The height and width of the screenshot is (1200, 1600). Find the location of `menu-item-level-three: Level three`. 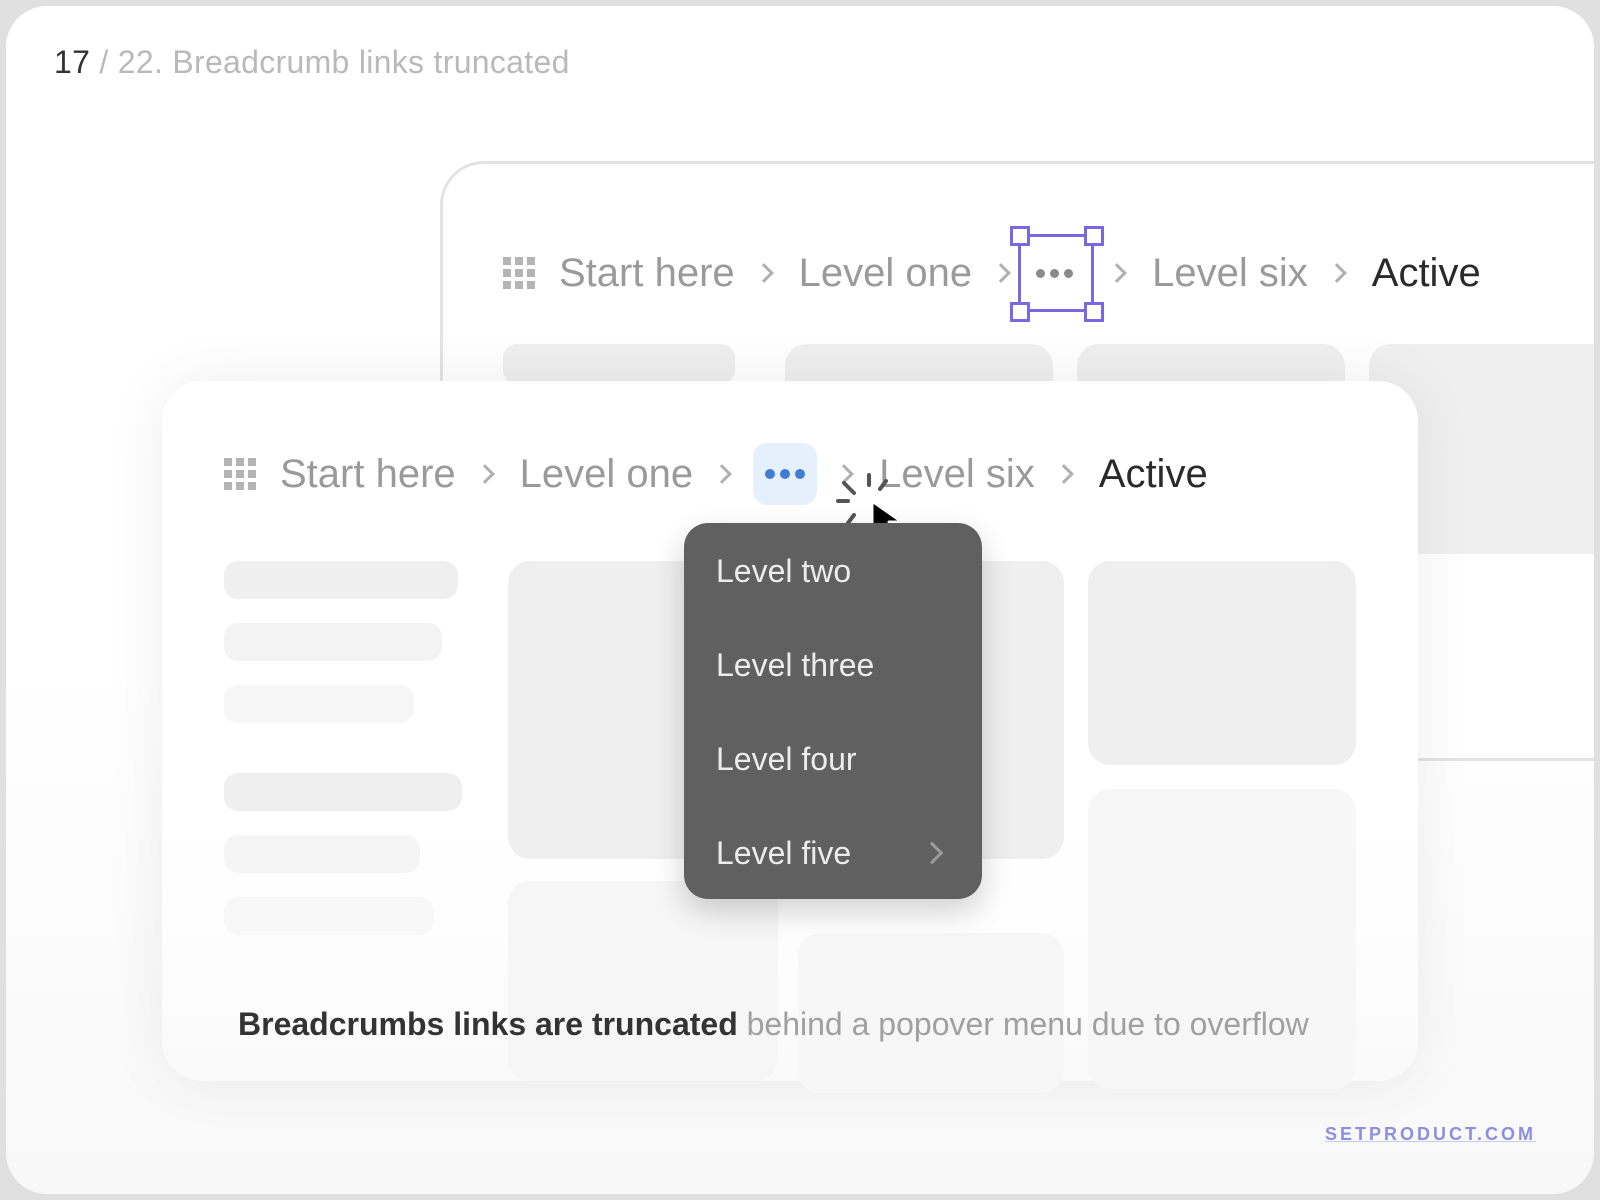

menu-item-level-three: Level three is located at coordinates (833, 682).